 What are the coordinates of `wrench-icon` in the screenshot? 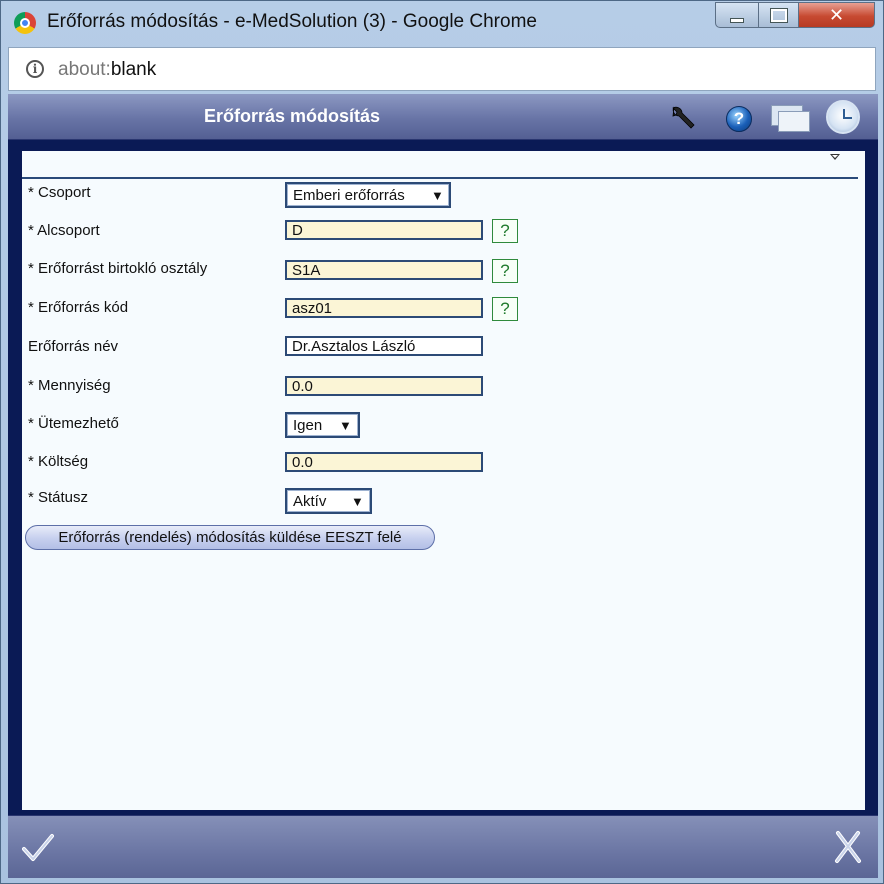 It's located at (683, 118).